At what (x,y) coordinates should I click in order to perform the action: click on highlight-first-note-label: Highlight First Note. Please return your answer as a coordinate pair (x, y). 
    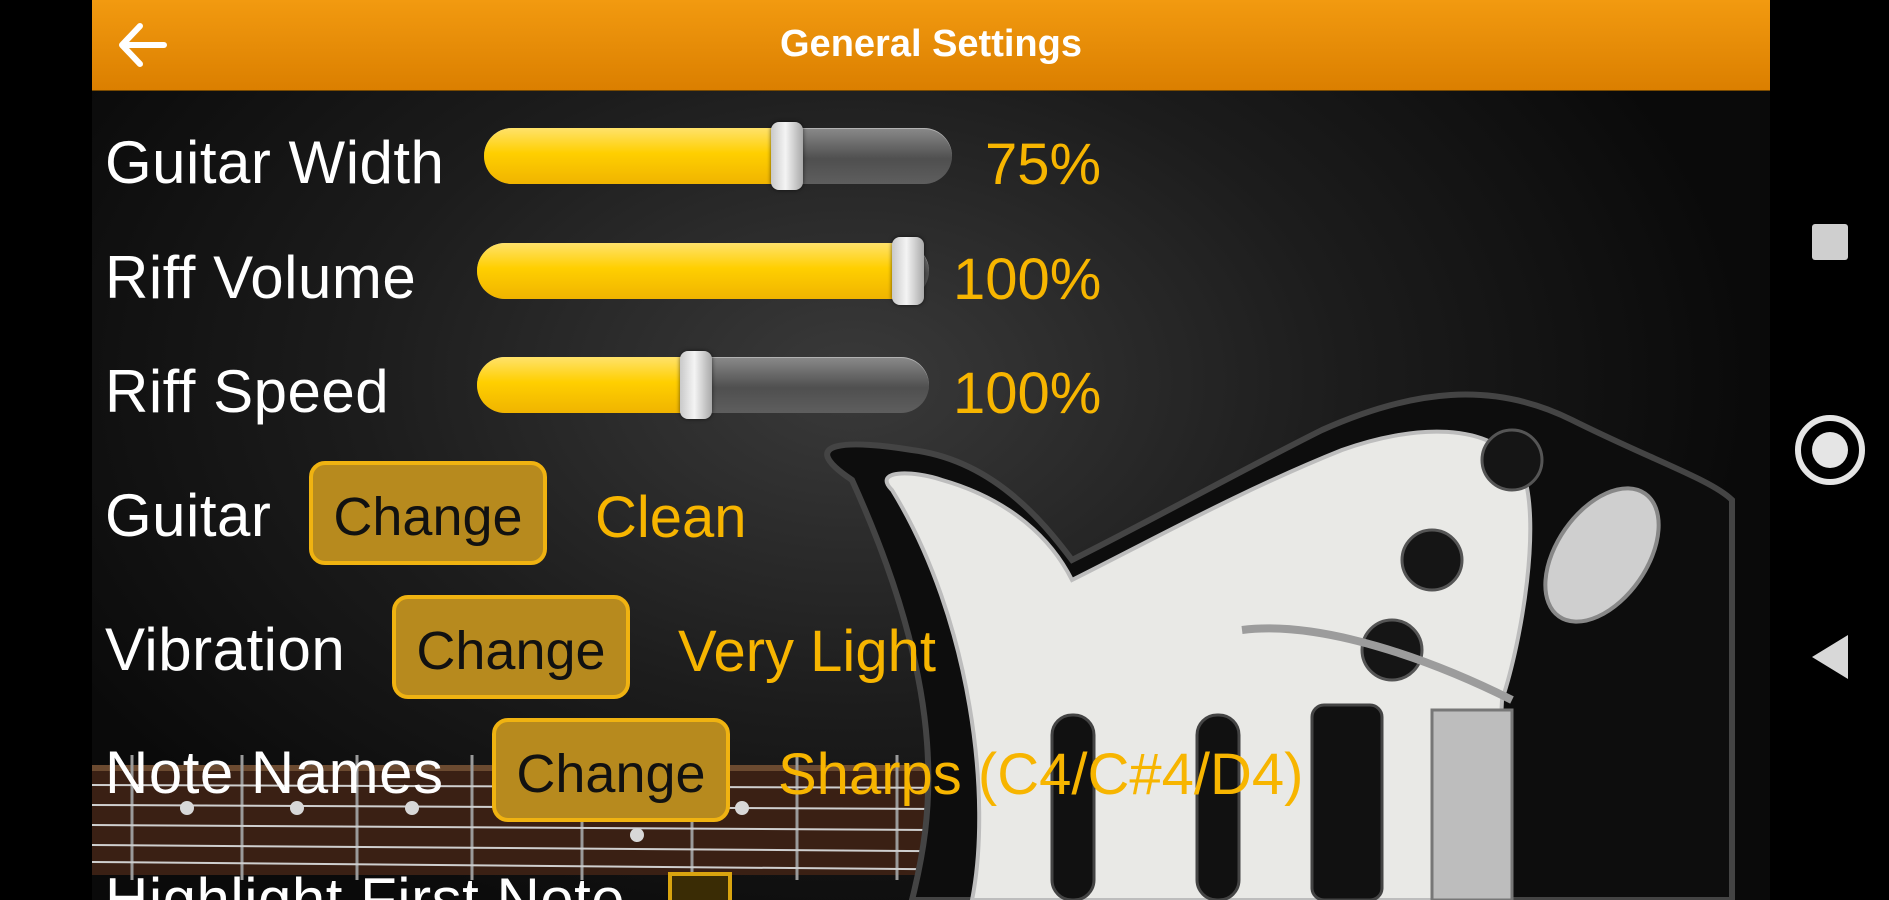
    Looking at the image, I should click on (365, 883).